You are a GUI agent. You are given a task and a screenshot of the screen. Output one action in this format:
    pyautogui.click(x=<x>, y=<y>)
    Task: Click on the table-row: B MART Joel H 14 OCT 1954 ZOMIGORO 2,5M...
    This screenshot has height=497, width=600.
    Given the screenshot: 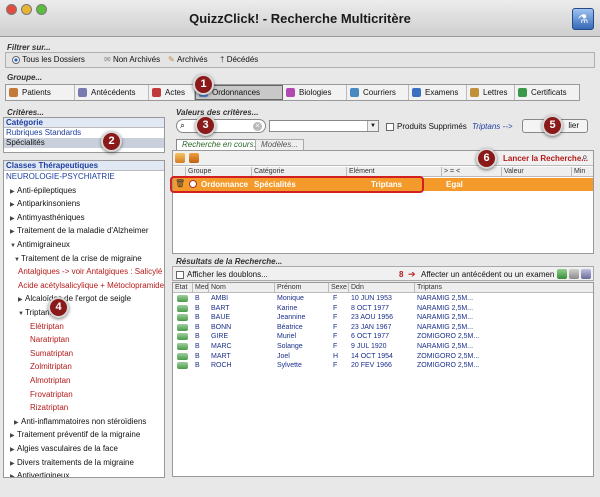 What is the action you would take?
    pyautogui.click(x=383, y=357)
    